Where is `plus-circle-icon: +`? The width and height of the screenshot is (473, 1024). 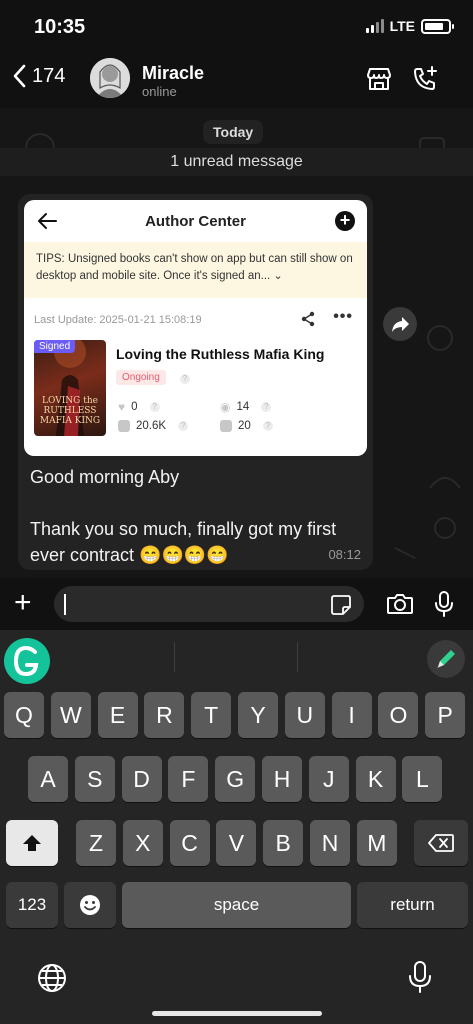 plus-circle-icon: + is located at coordinates (345, 221).